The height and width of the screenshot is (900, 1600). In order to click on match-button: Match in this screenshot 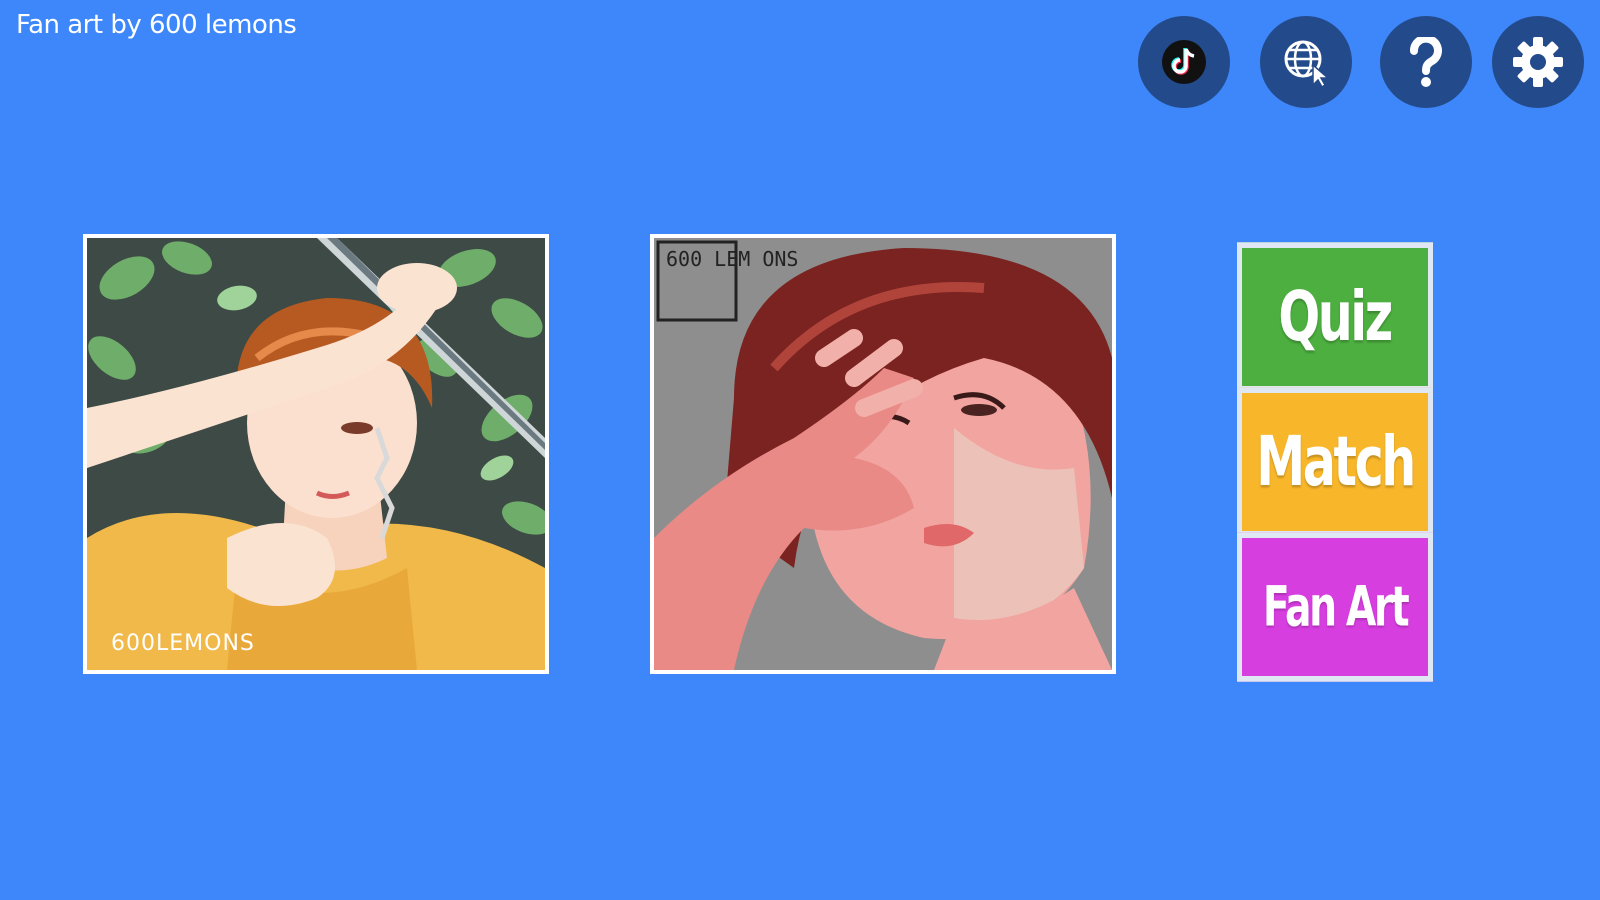, I will do `click(1335, 462)`.